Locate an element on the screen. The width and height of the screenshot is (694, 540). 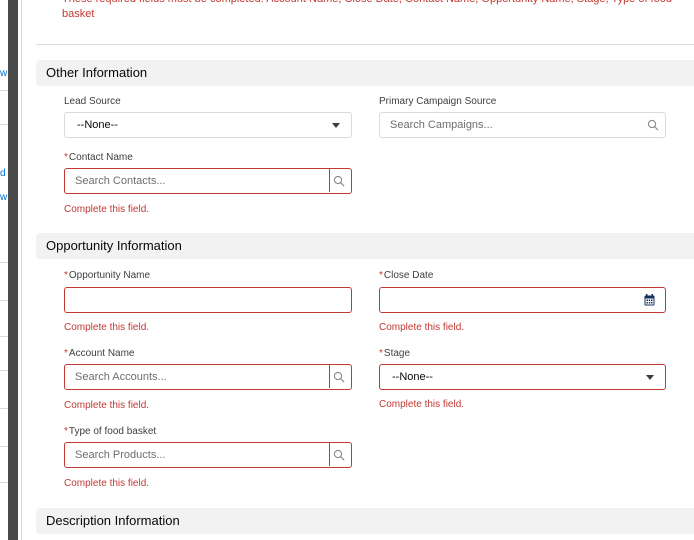
modal-shadow-edge is located at coordinates (13, 270).